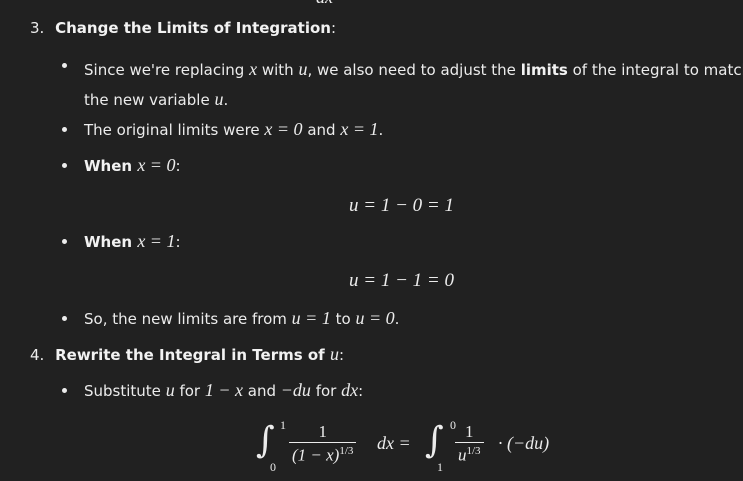 Image resolution: width=743 pixels, height=481 pixels. What do you see at coordinates (524, 443) in the screenshot?
I see `rhs-tail: · (−du)` at bounding box center [524, 443].